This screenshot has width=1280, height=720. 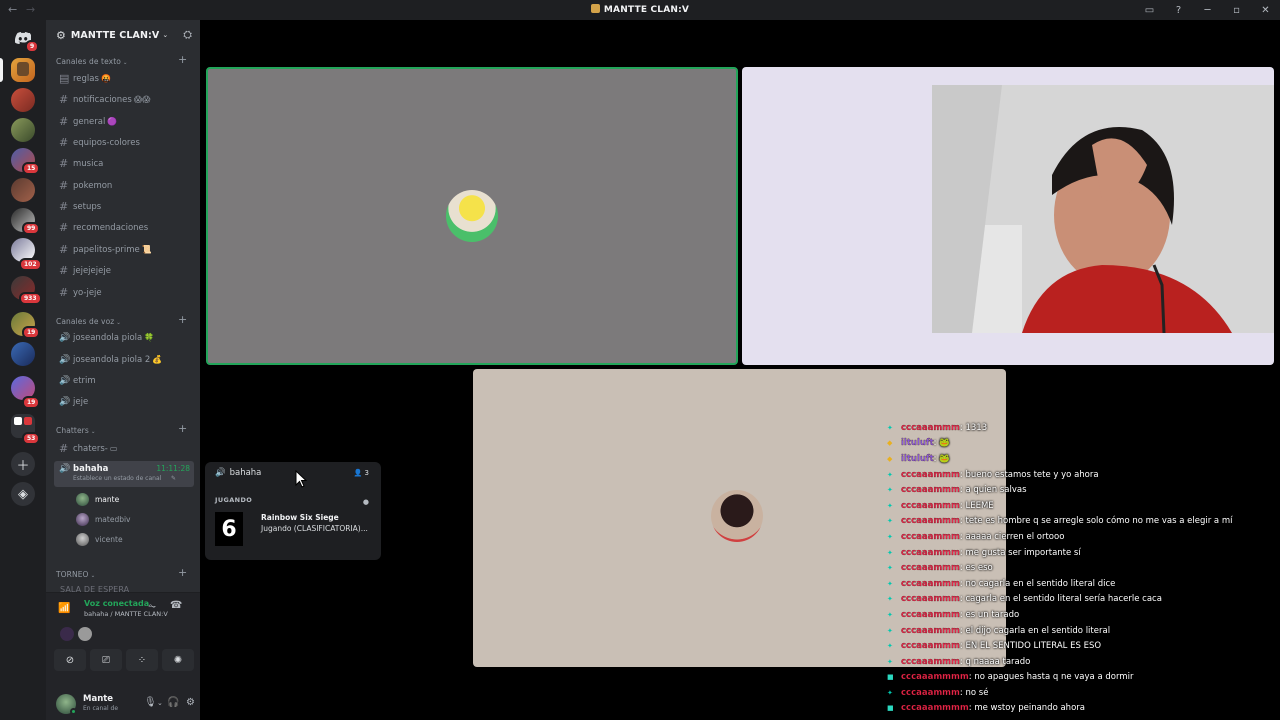 I want to click on participant-avatar, so click(x=85, y=634).